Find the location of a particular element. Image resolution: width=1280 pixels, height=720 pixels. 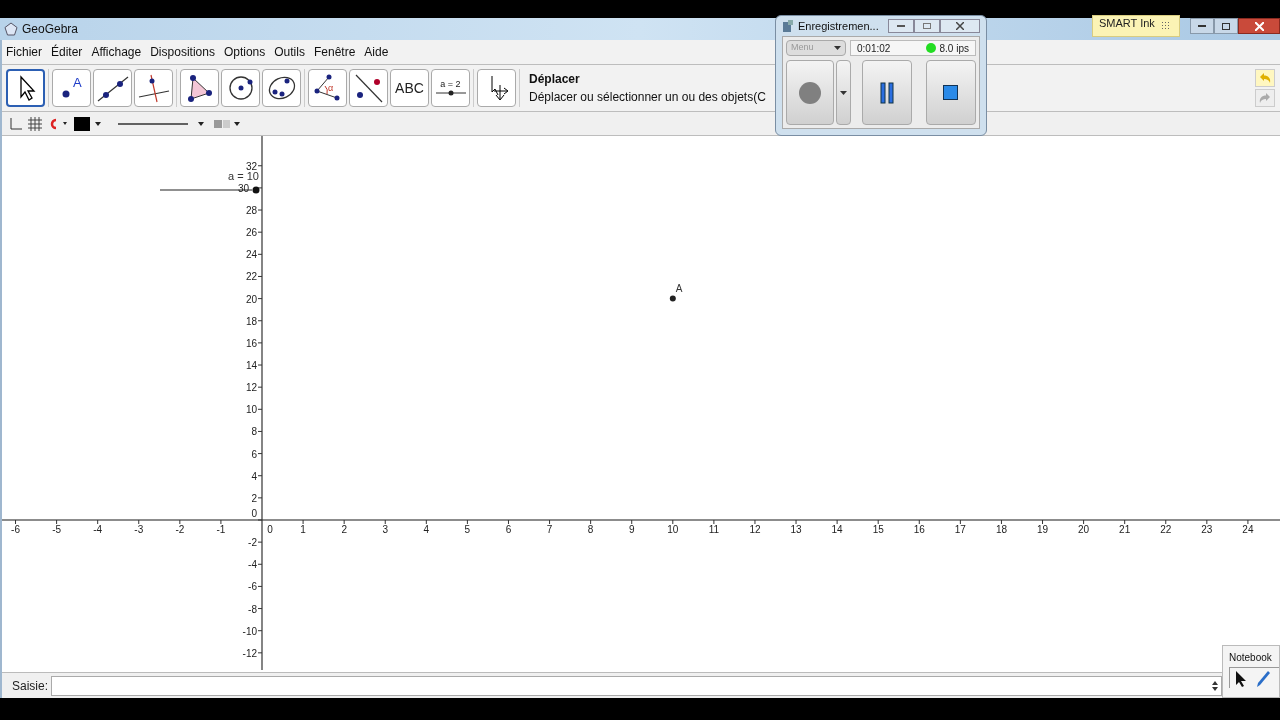

x-tick-label: 1 is located at coordinates (303, 529).